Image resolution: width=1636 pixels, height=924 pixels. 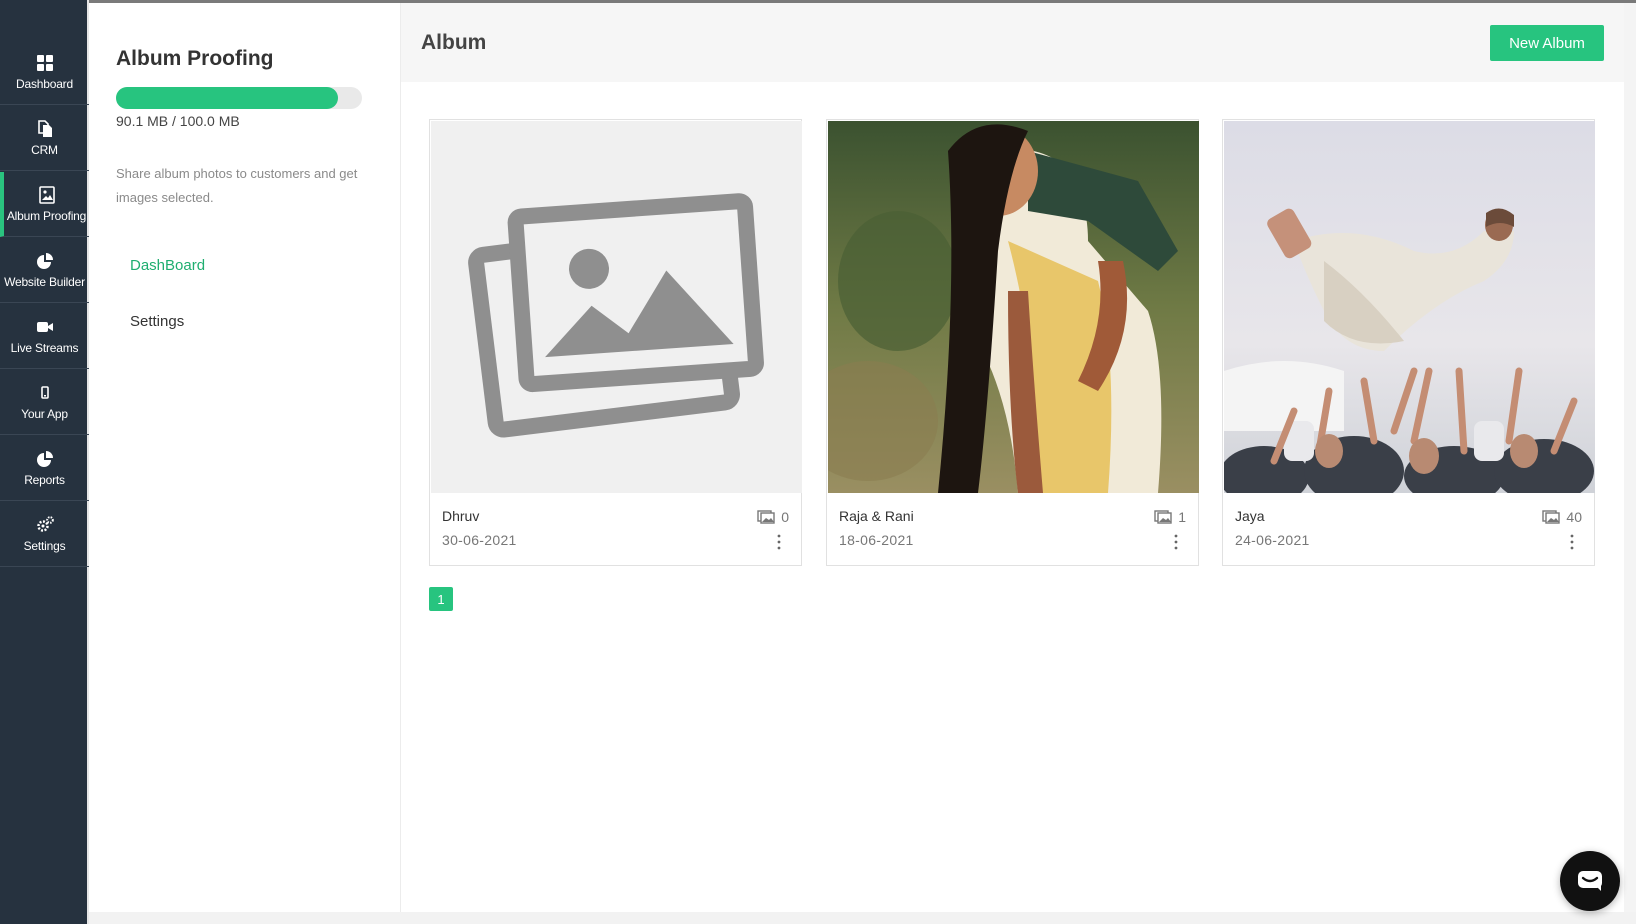 I want to click on album-name: Raja & Rani, so click(x=876, y=516).